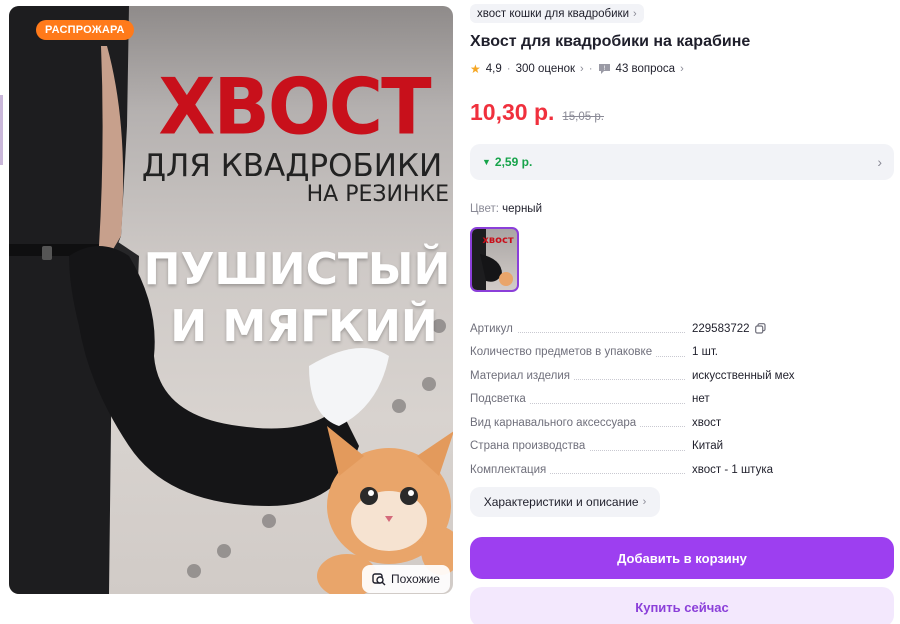 Image resolution: width=900 pixels, height=624 pixels. Describe the element at coordinates (498, 240) in the screenshot. I see `thumbnail-text: хвост` at that location.